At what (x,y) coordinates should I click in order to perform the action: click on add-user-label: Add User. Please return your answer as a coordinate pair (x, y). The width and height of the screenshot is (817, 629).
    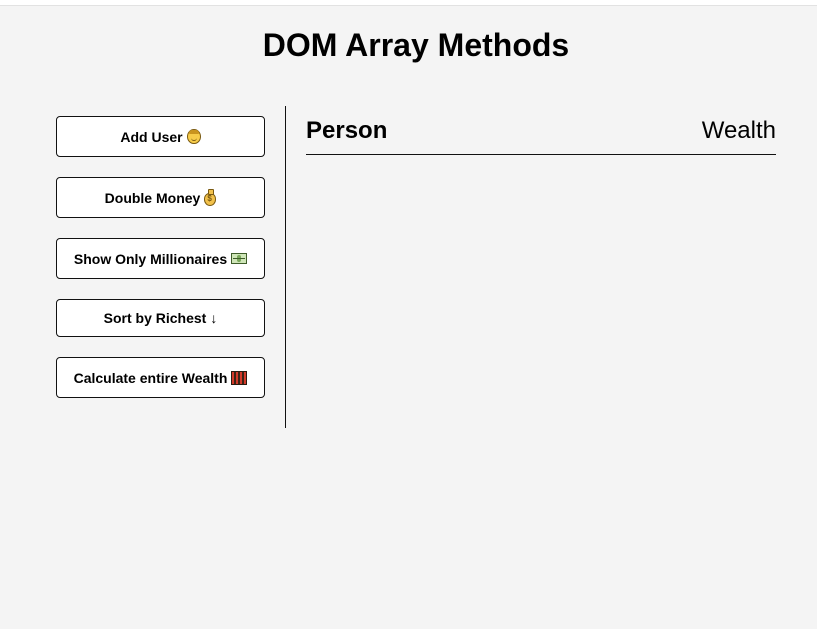
    Looking at the image, I should click on (151, 136).